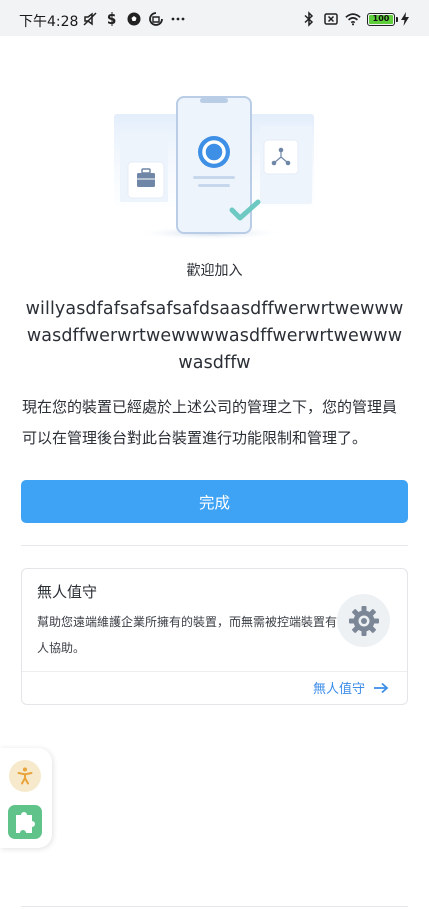  I want to click on more-icon, so click(178, 19).